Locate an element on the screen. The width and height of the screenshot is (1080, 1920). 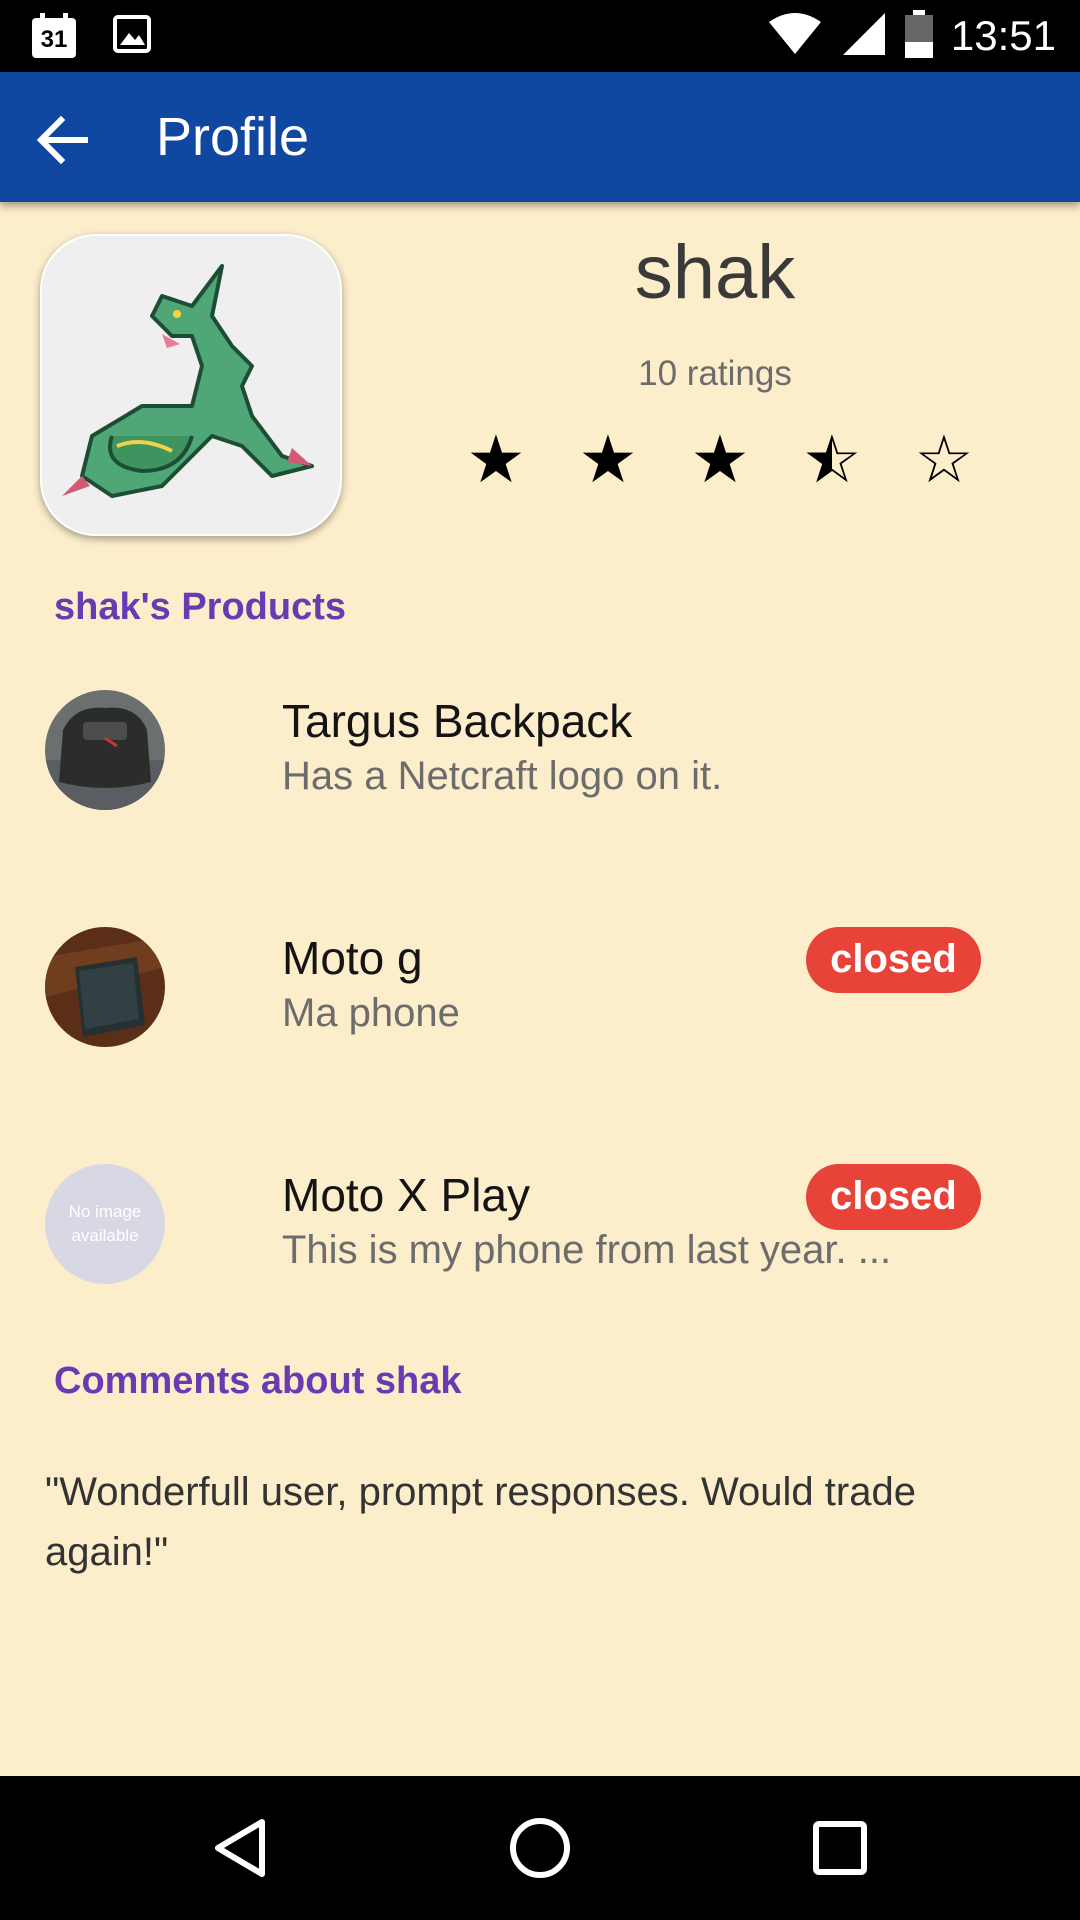
calendar-icon: 31 is located at coordinates (54, 36).